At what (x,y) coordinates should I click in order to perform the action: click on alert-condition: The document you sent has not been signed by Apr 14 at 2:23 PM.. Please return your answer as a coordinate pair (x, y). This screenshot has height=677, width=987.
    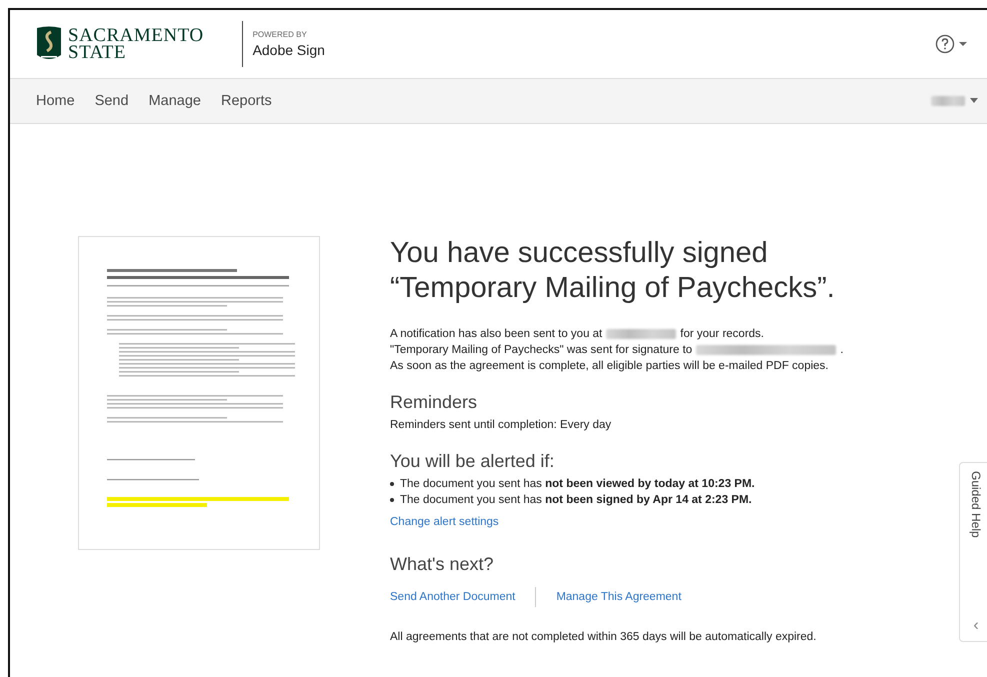
    Looking at the image, I should click on (576, 500).